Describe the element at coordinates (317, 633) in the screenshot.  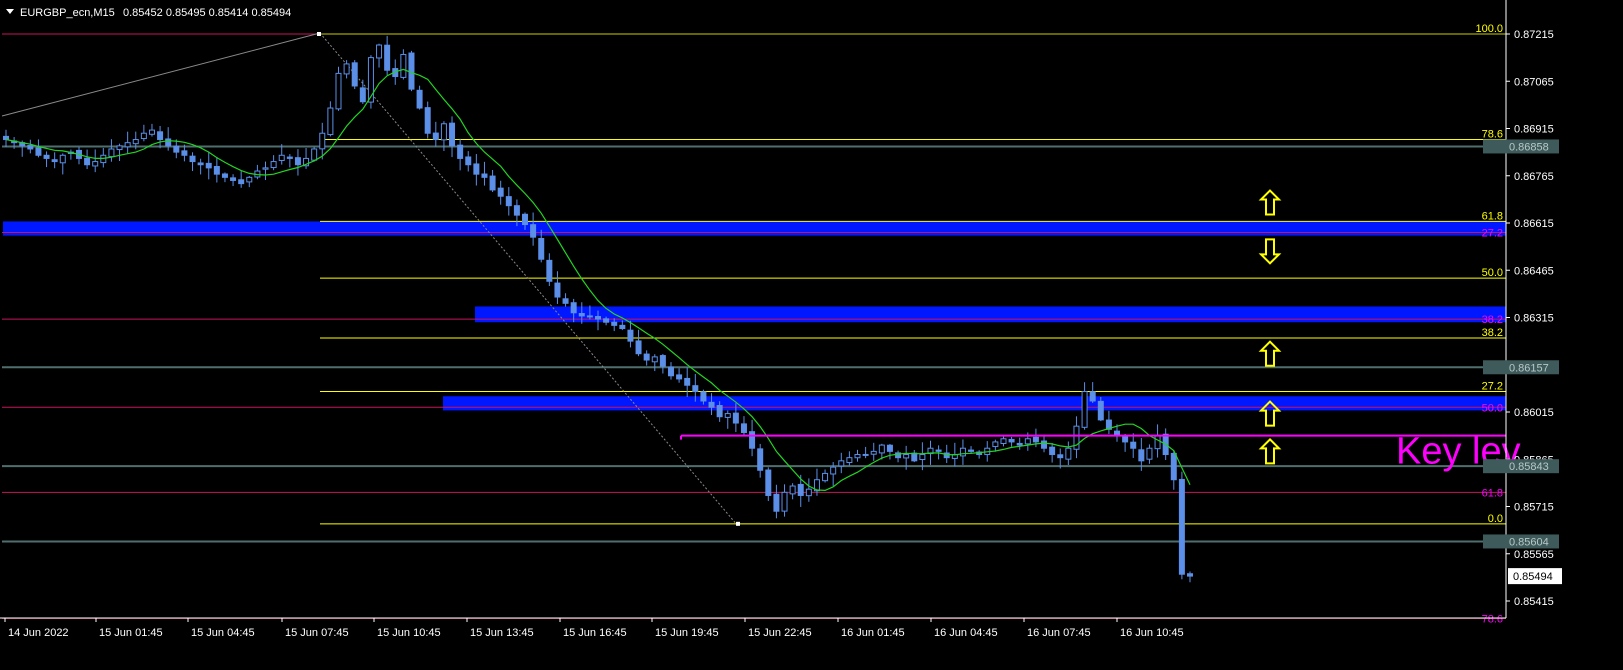
I see `time-tick-label: 15 Jun 07:45` at that location.